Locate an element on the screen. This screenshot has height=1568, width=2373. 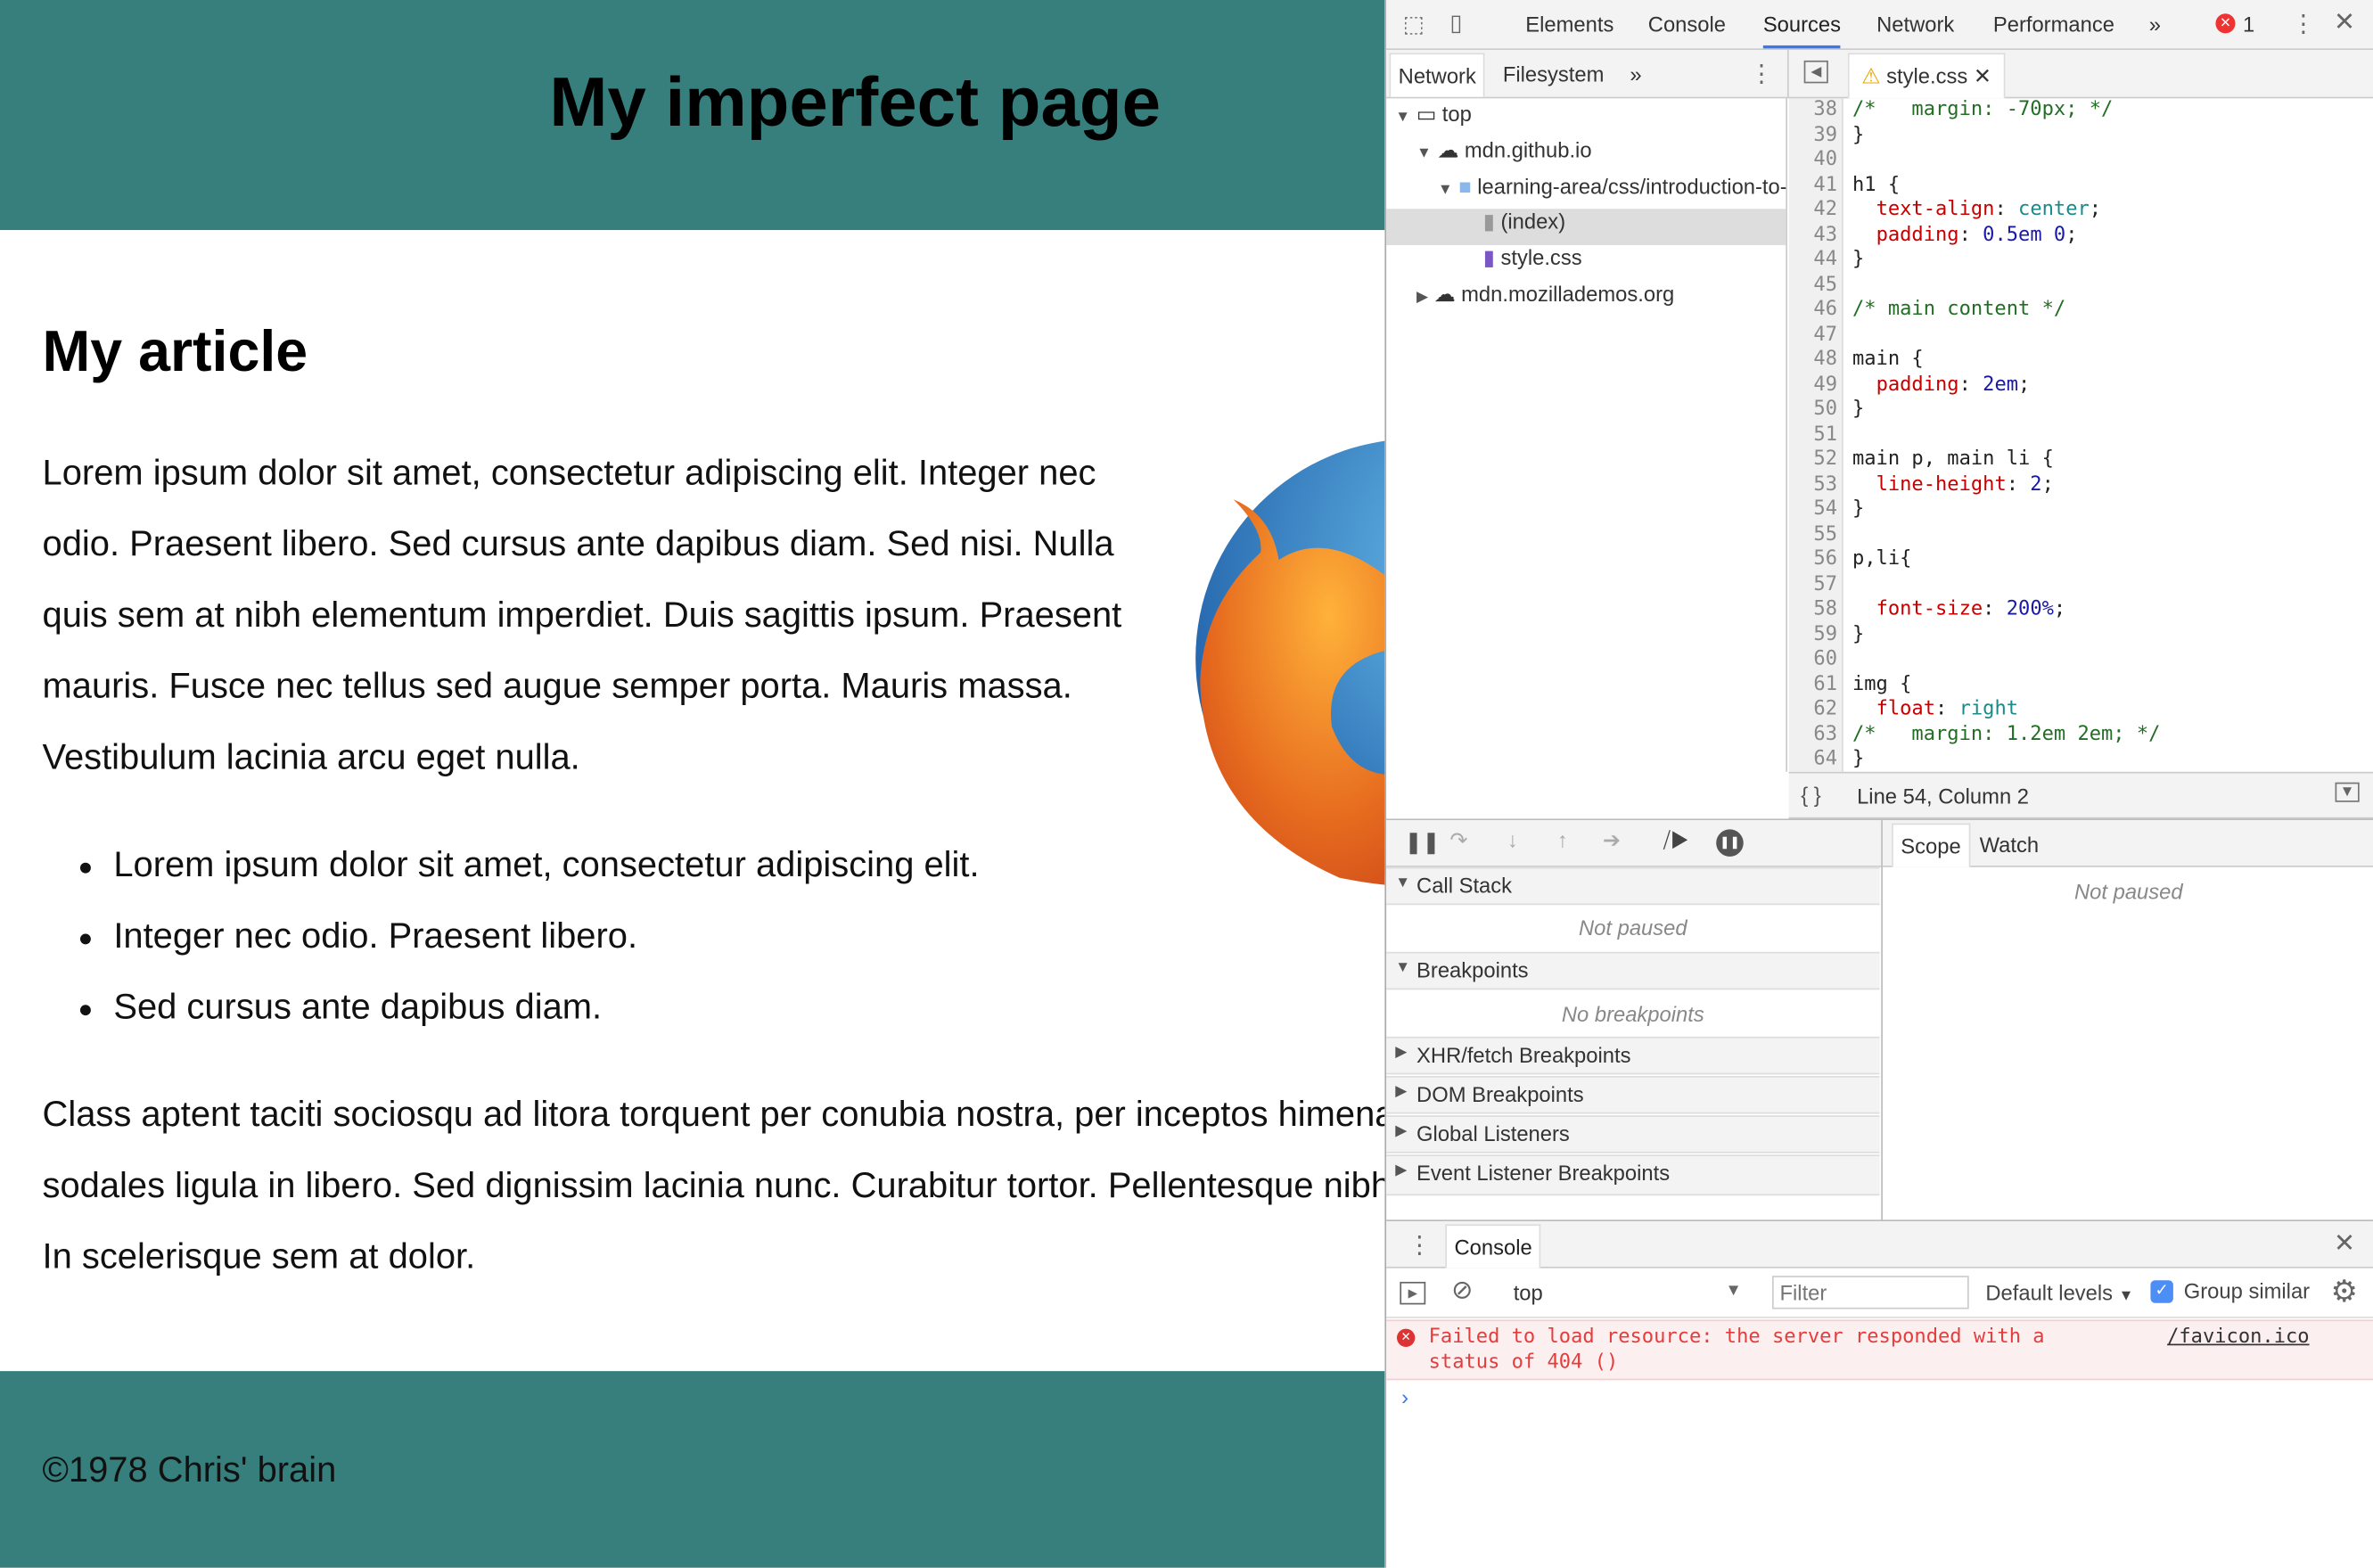
pause-icon: ❚❚ is located at coordinates (1422, 842).